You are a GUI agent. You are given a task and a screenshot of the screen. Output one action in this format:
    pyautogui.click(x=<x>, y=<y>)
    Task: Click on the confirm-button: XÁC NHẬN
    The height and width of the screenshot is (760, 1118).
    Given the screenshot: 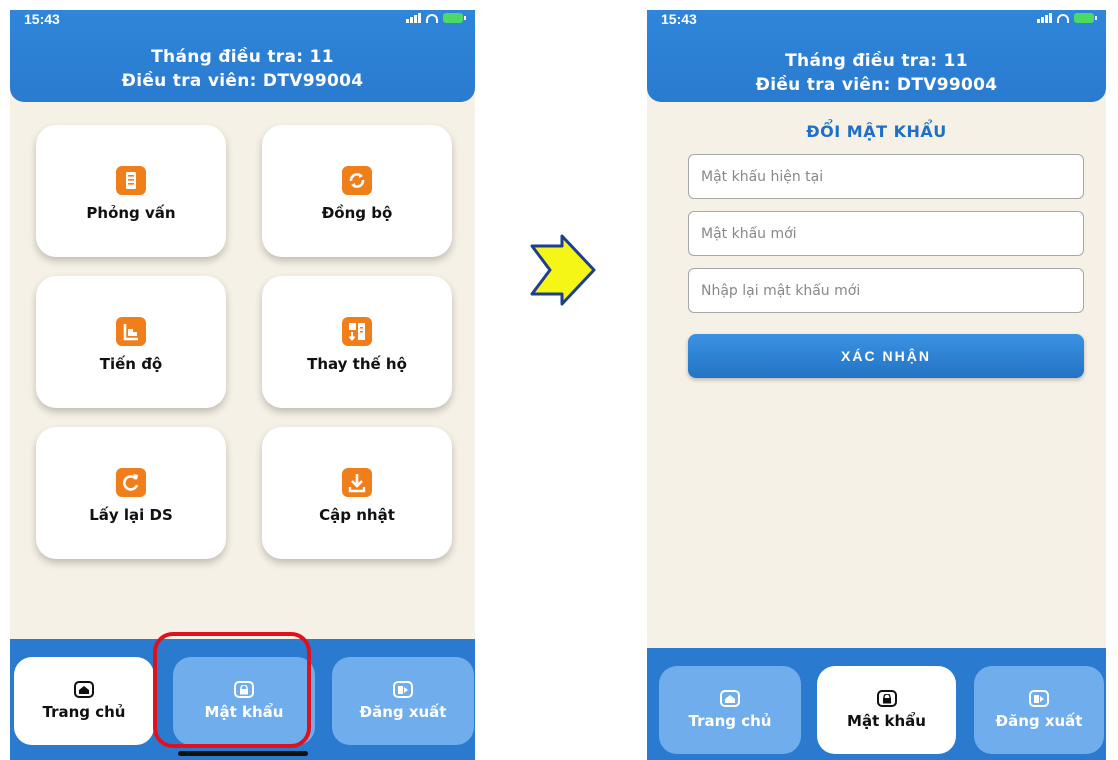 What is the action you would take?
    pyautogui.click(x=886, y=356)
    